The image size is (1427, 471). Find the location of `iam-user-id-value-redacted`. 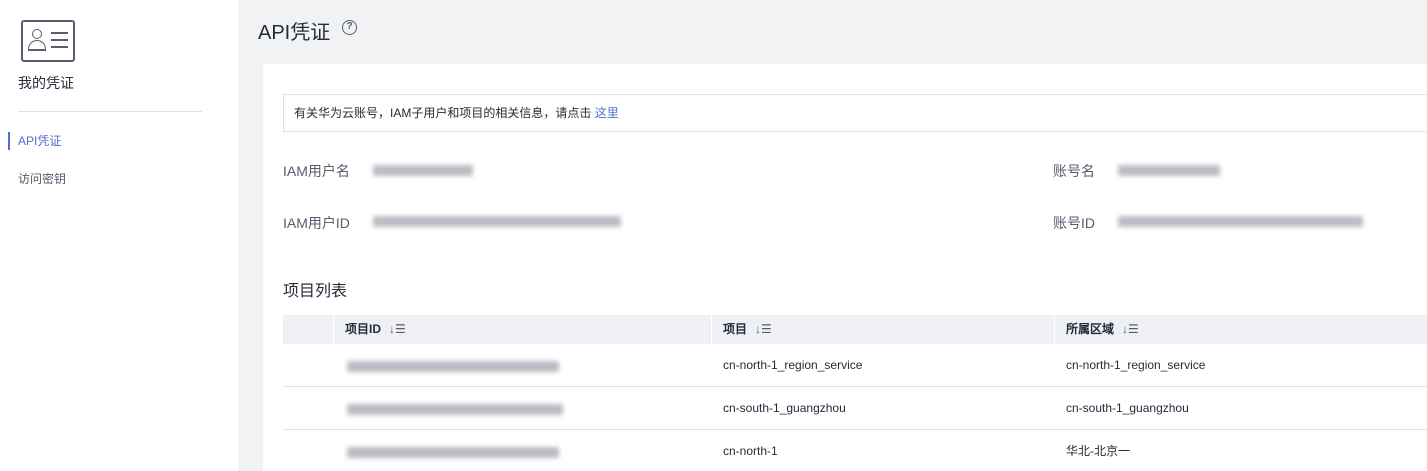

iam-user-id-value-redacted is located at coordinates (497, 221).